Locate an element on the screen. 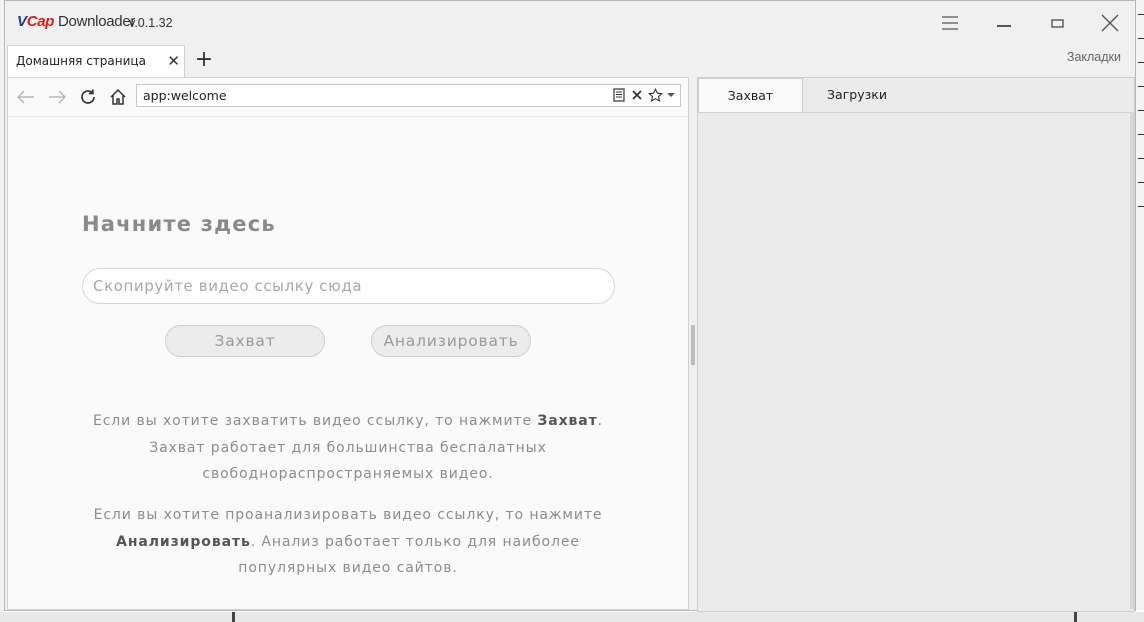 Image resolution: width=1144 pixels, height=622 pixels. arrow-left-icon is located at coordinates (25, 97).